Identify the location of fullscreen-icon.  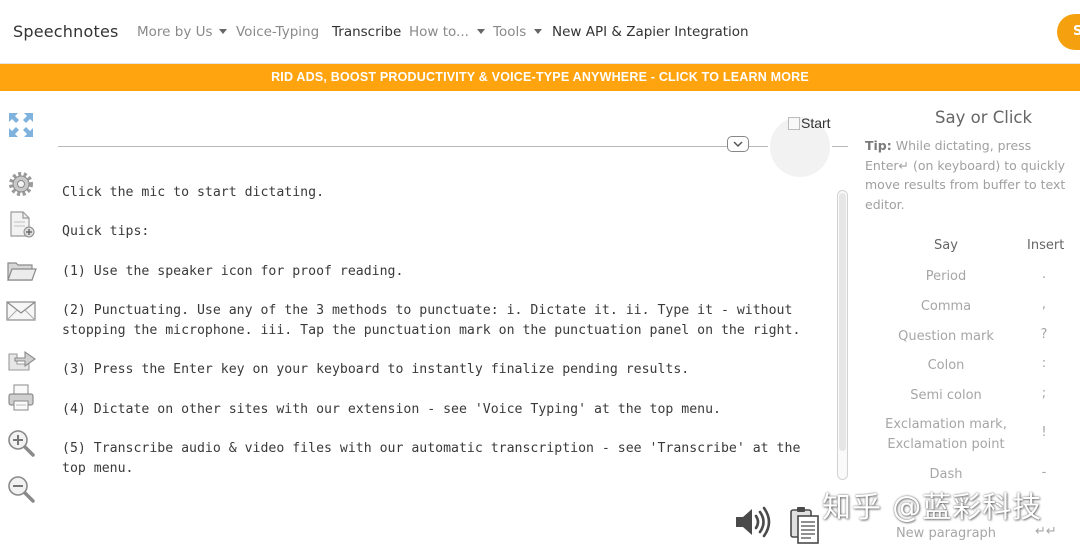
(21, 125).